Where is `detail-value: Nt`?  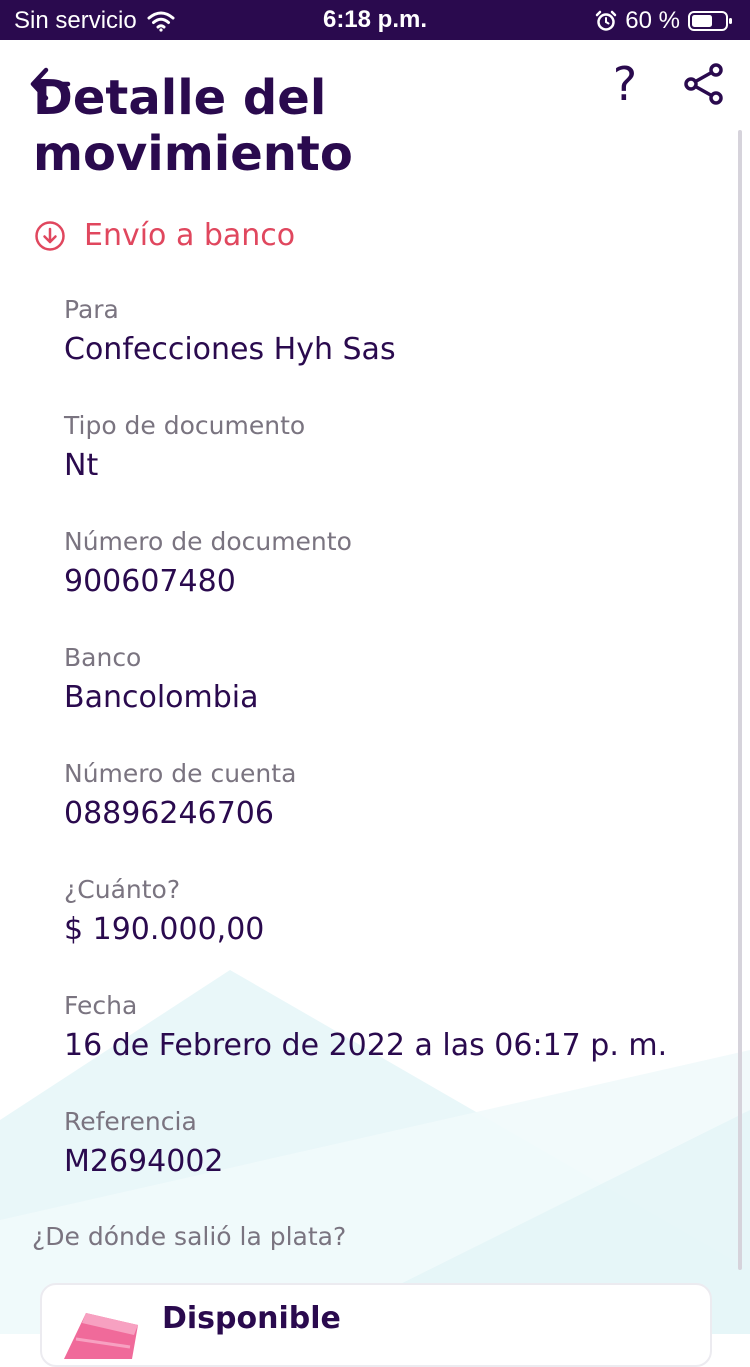 detail-value: Nt is located at coordinates (81, 465).